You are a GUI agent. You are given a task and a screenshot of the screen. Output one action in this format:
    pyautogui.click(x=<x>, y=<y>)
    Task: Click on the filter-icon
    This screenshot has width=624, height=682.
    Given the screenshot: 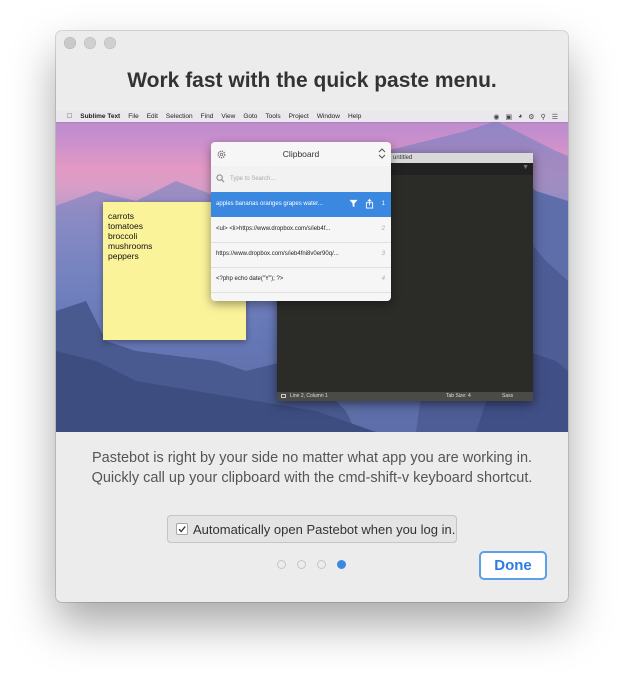 What is the action you would take?
    pyautogui.click(x=353, y=203)
    